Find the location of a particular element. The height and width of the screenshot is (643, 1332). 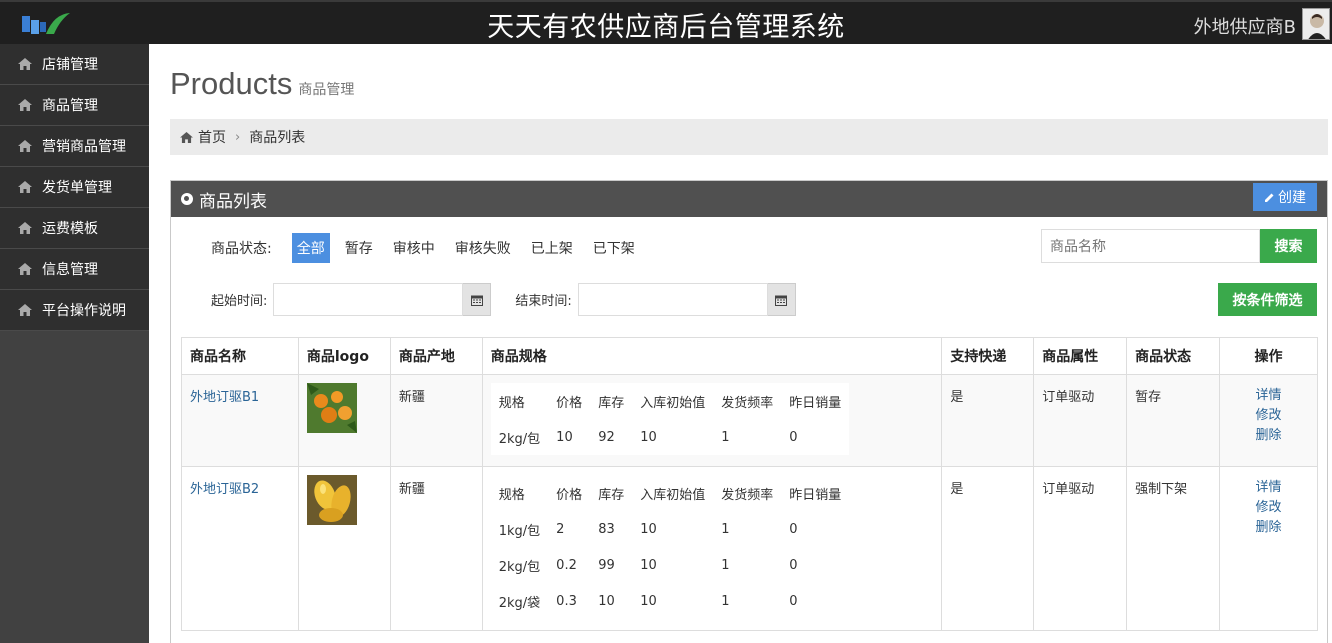

sidebar-menu: 店铺管理 商品管理 营销商品管理 发货单管理 运费模板 信息管理 平台操作说明 is located at coordinates (74, 187).